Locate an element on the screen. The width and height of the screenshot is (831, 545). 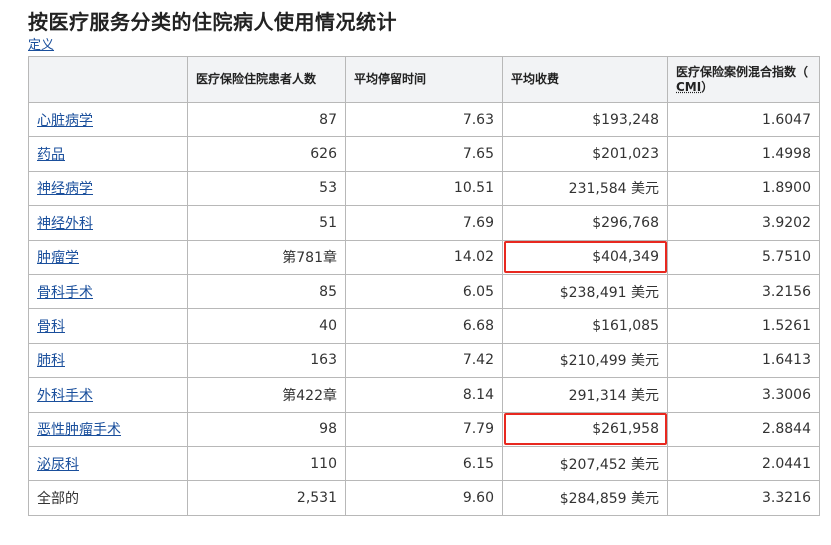
avg-stay-cell: 6.68 is located at coordinates (424, 326).